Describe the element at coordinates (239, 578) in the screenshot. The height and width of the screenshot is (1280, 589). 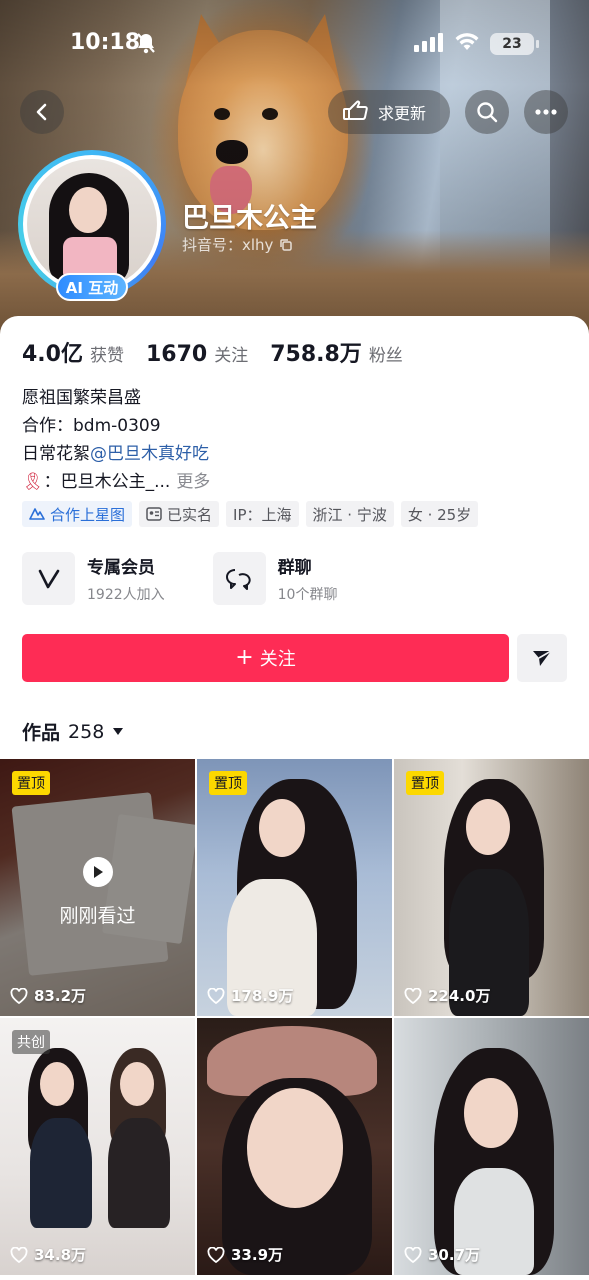
I see `group-chat-icon` at that location.